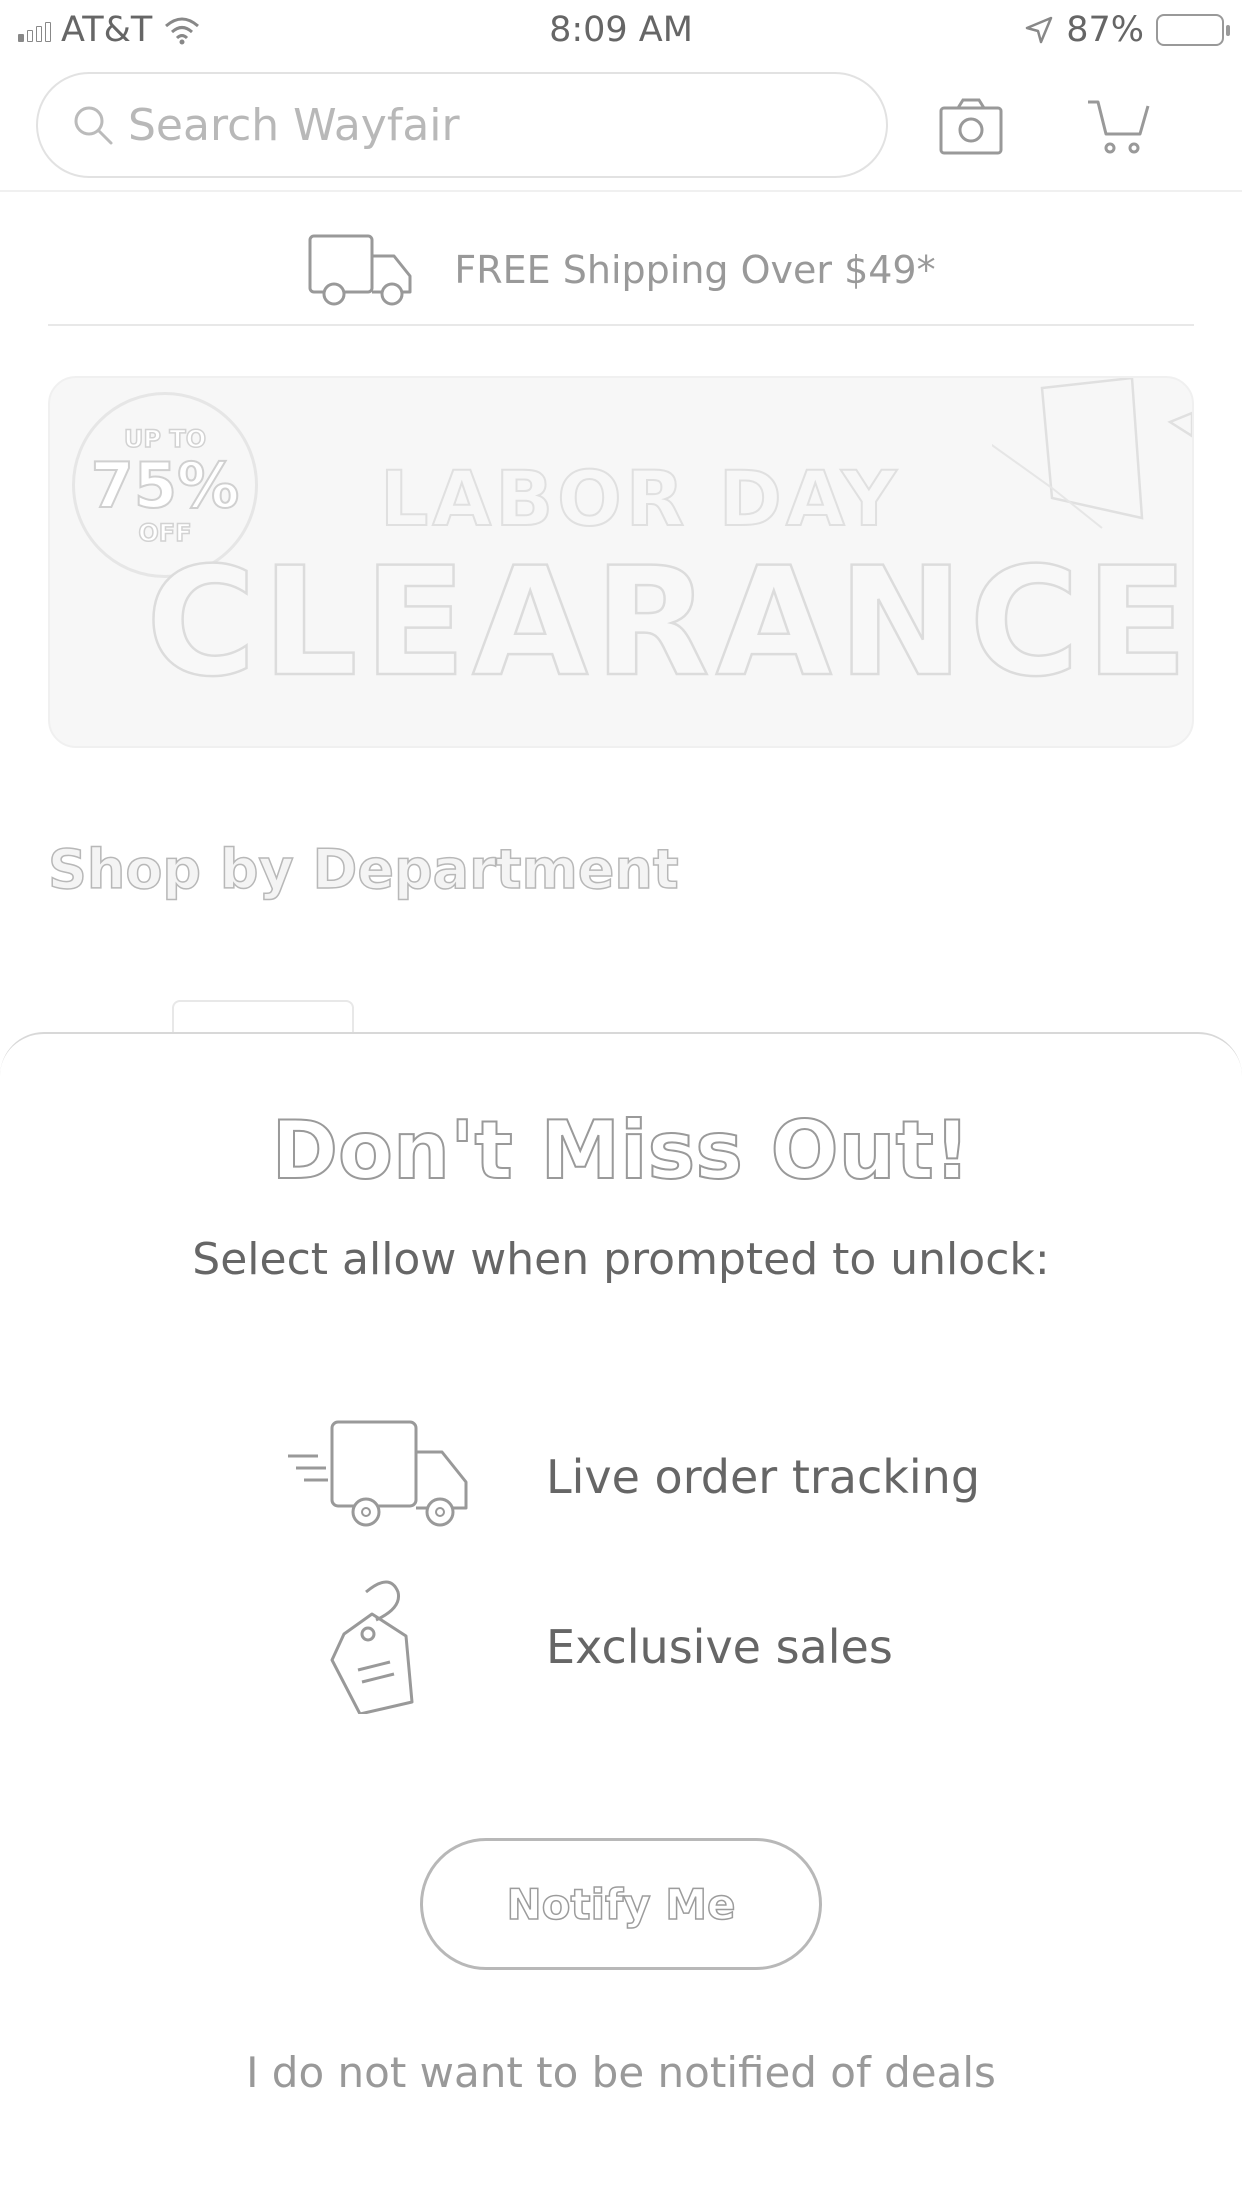  I want to click on benefit-item: Exclusive sales, so click(680, 1644).